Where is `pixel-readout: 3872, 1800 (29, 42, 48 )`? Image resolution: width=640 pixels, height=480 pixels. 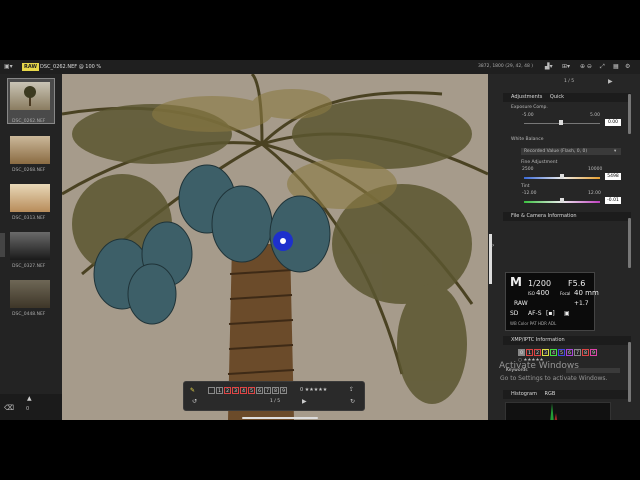
pixel-readout: 3872, 1800 (29, 42, 48 ) is located at coordinates (506, 66).